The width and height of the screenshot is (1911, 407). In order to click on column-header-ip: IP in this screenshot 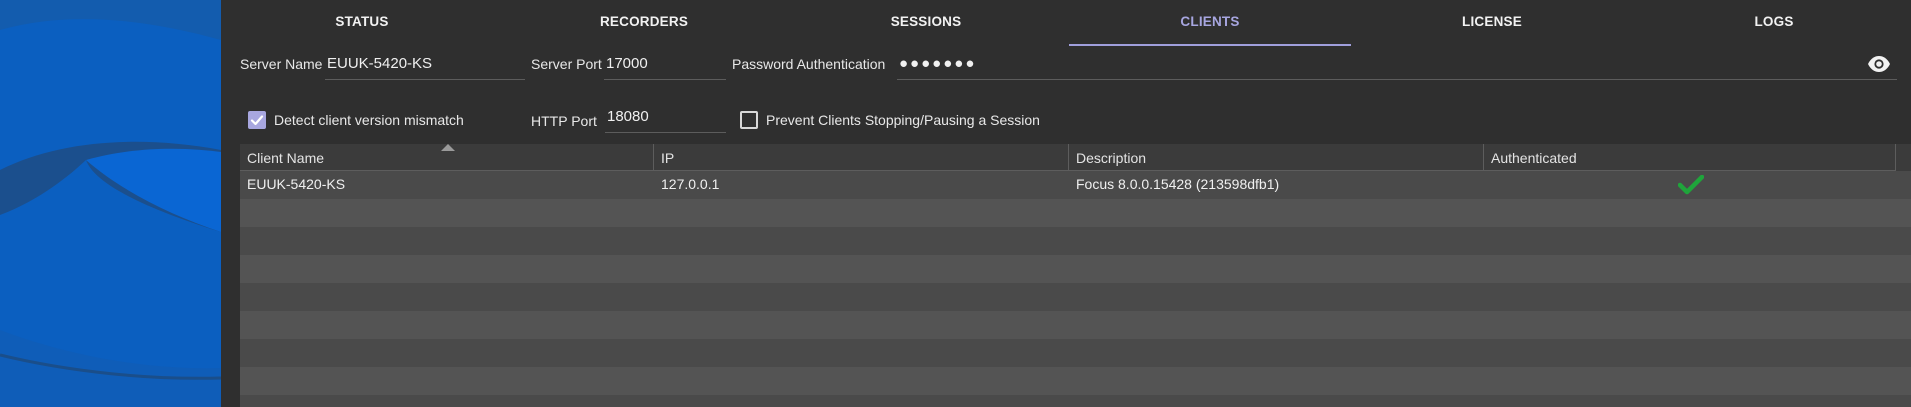, I will do `click(861, 157)`.